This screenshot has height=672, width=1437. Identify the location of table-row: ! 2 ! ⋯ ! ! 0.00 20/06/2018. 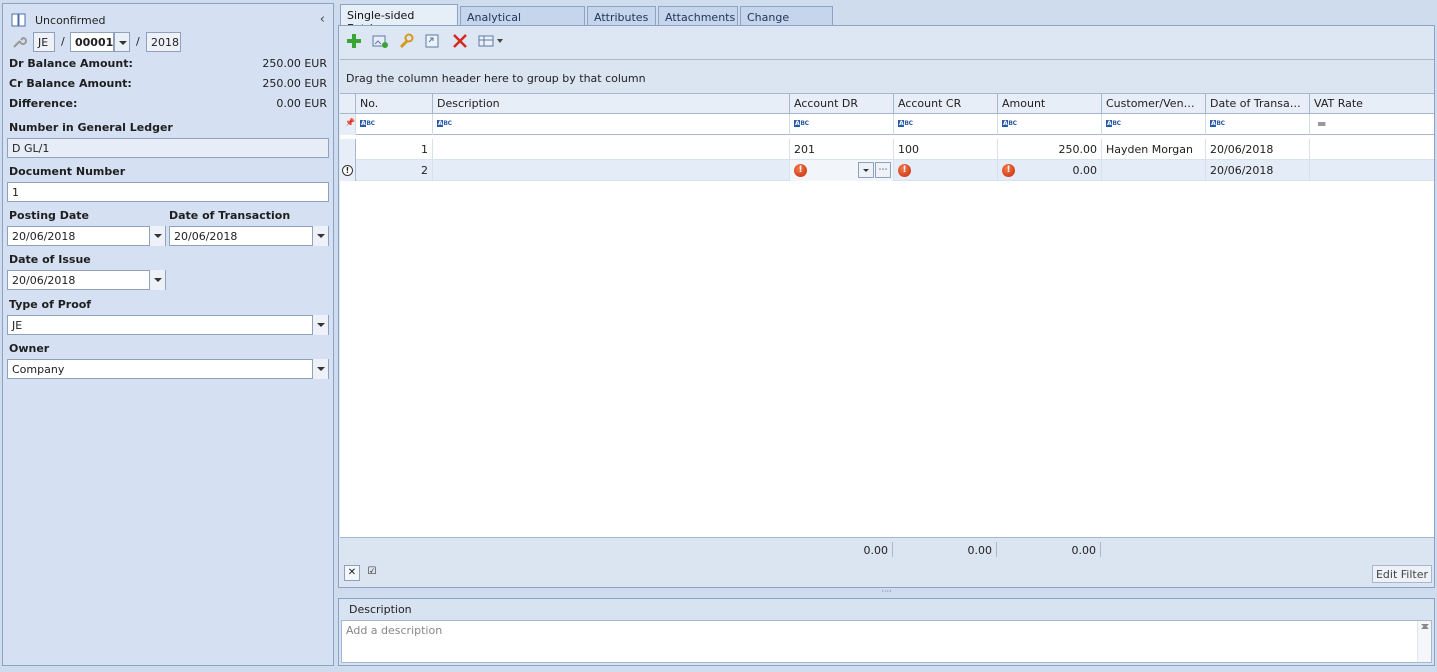
(887, 170).